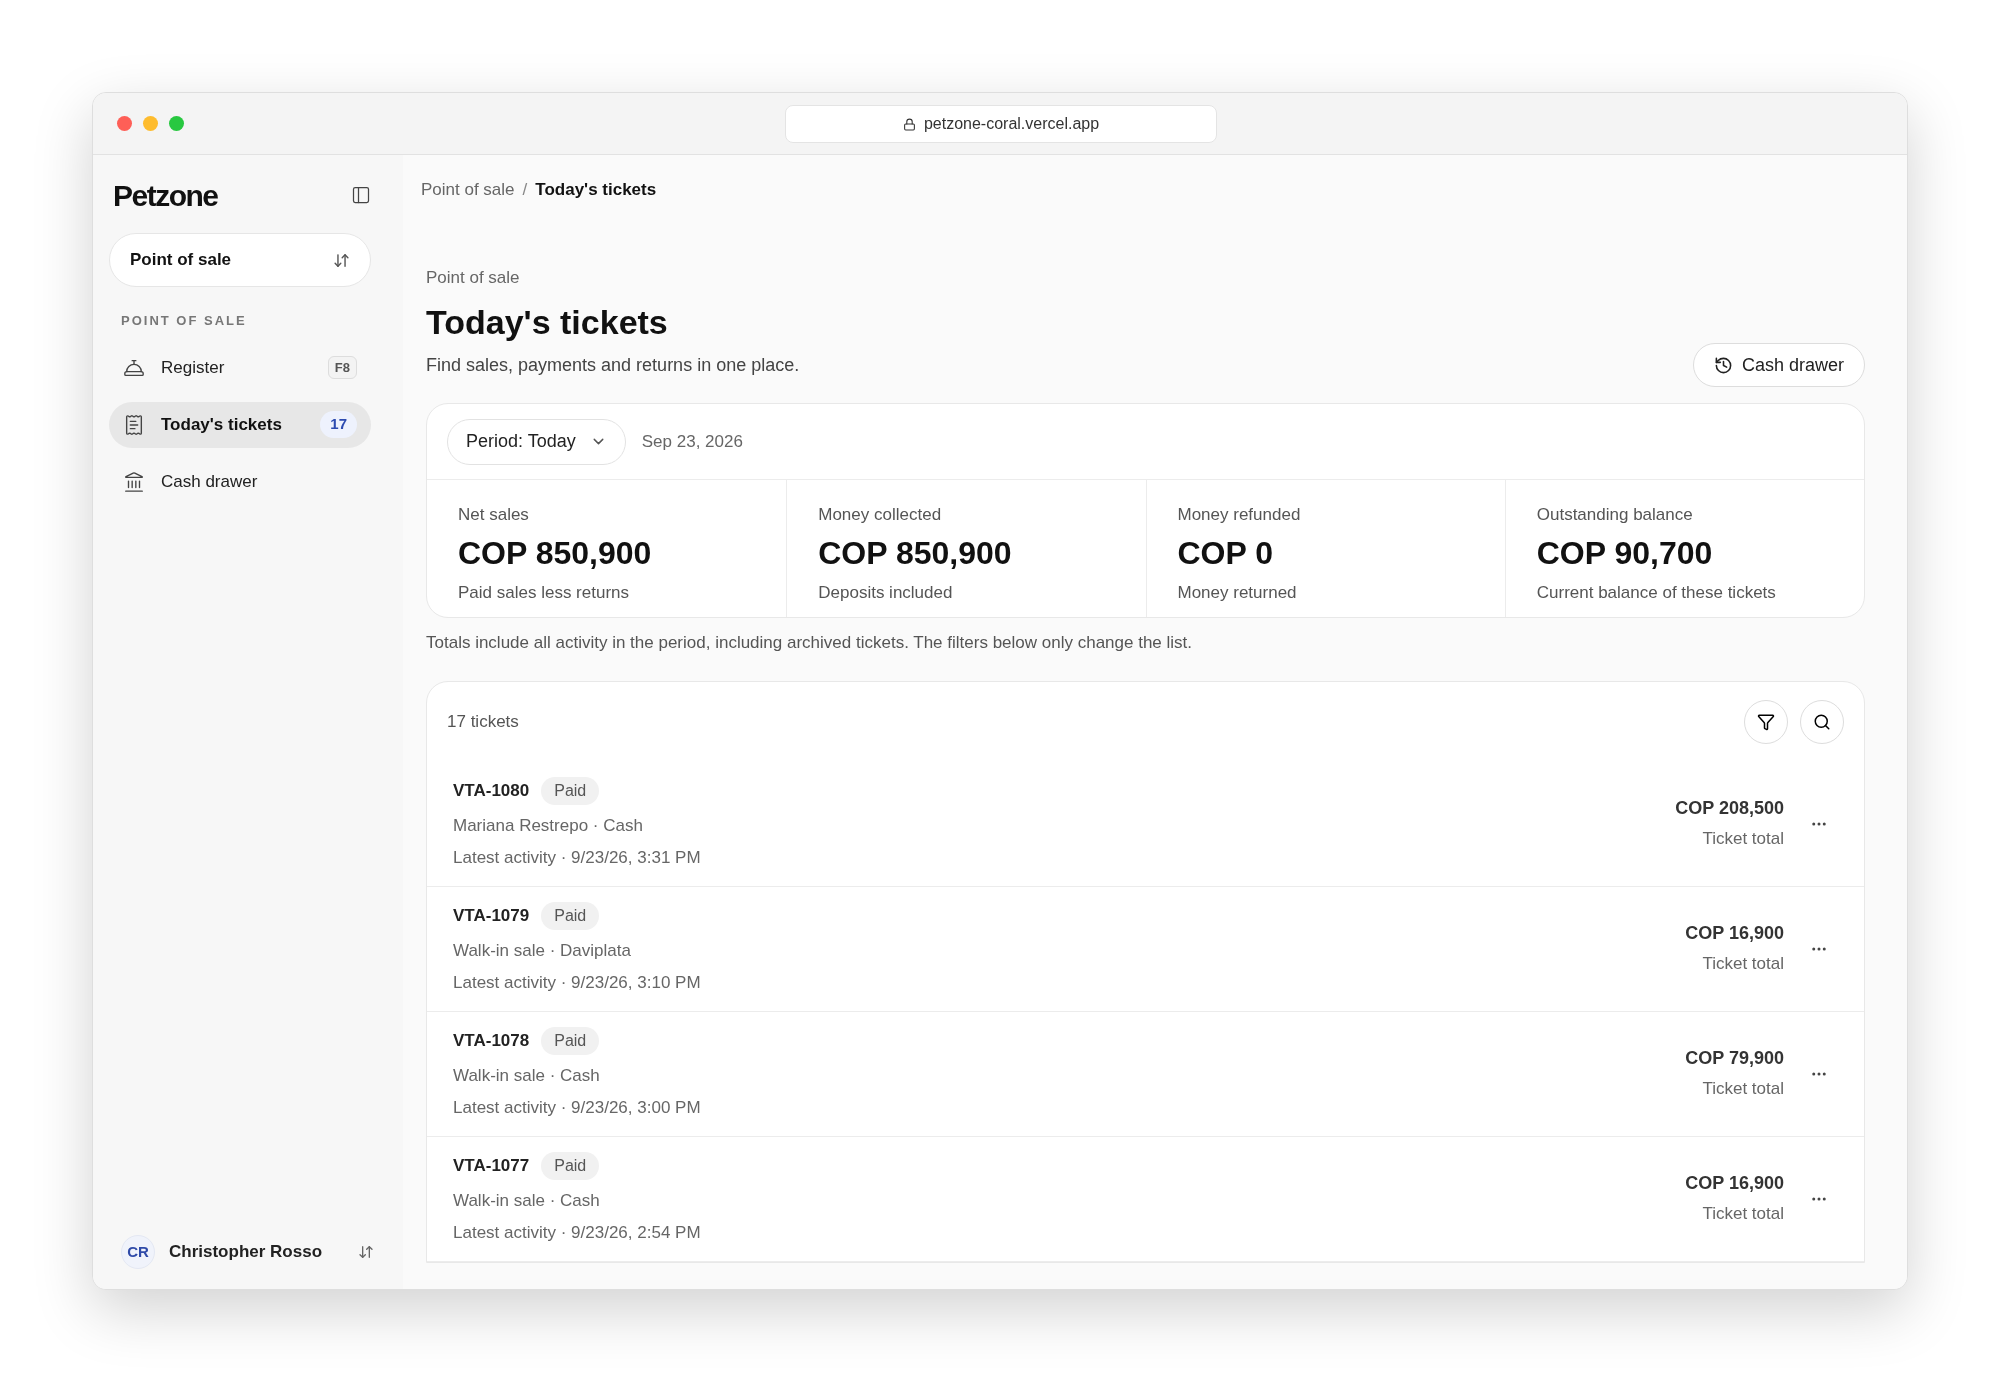 This screenshot has width=2000, height=1381. I want to click on ticket-customer: Walk-in sale · Daviplata, so click(542, 951).